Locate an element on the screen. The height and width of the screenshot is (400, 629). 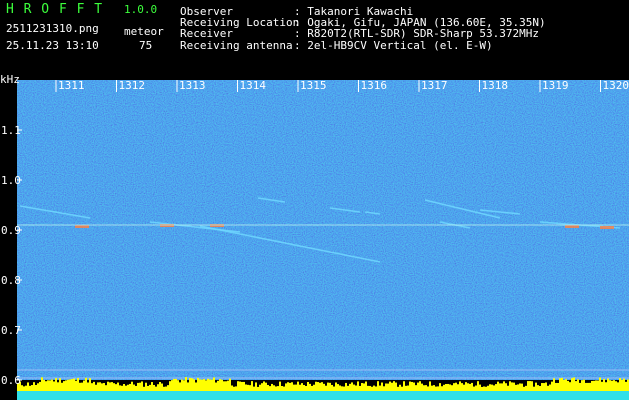
frequency-tick-label: 0.9 is located at coordinates (11, 230).